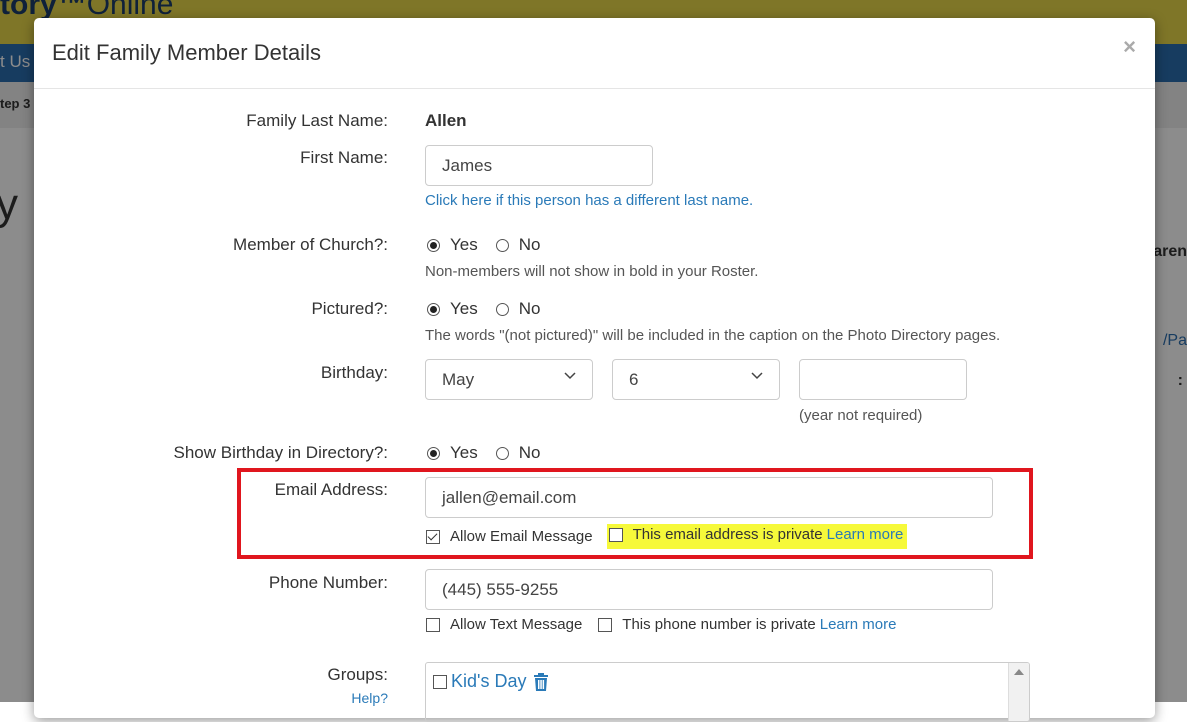 Image resolution: width=1187 pixels, height=722 pixels. What do you see at coordinates (1019, 672) in the screenshot?
I see `scroll-up-icon` at bounding box center [1019, 672].